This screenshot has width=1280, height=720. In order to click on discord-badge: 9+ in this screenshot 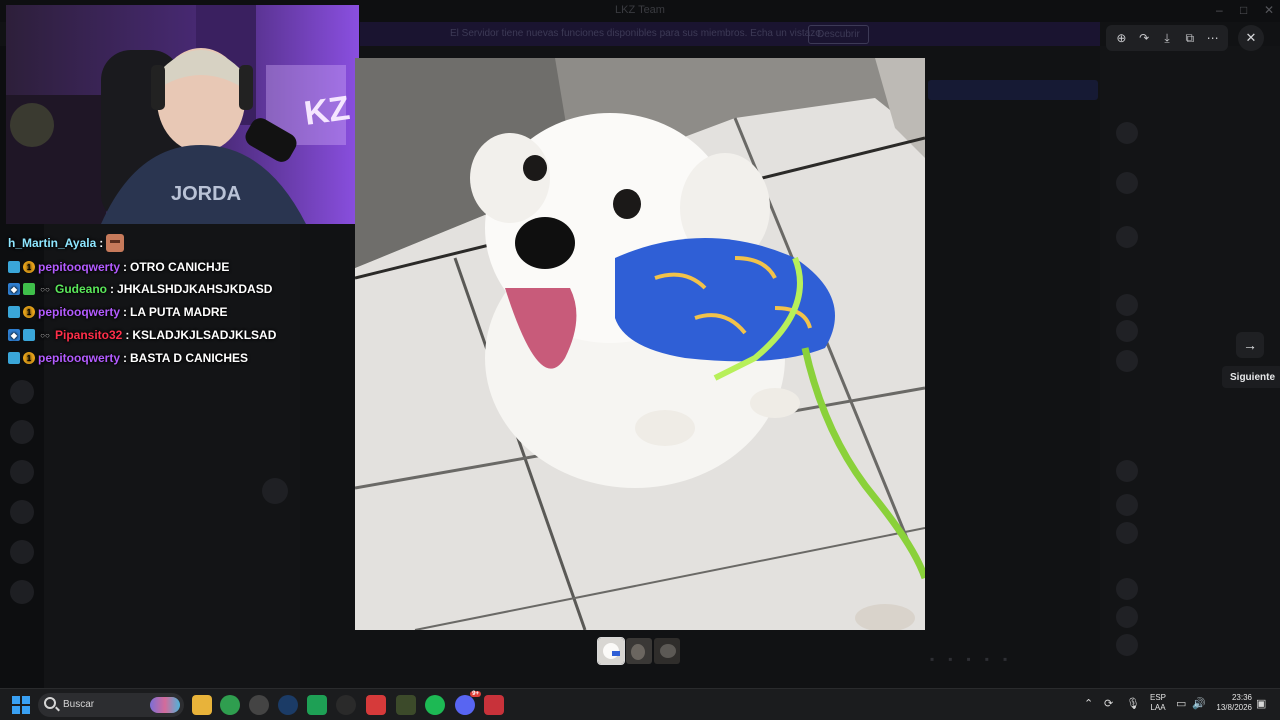, I will do `click(475, 694)`.